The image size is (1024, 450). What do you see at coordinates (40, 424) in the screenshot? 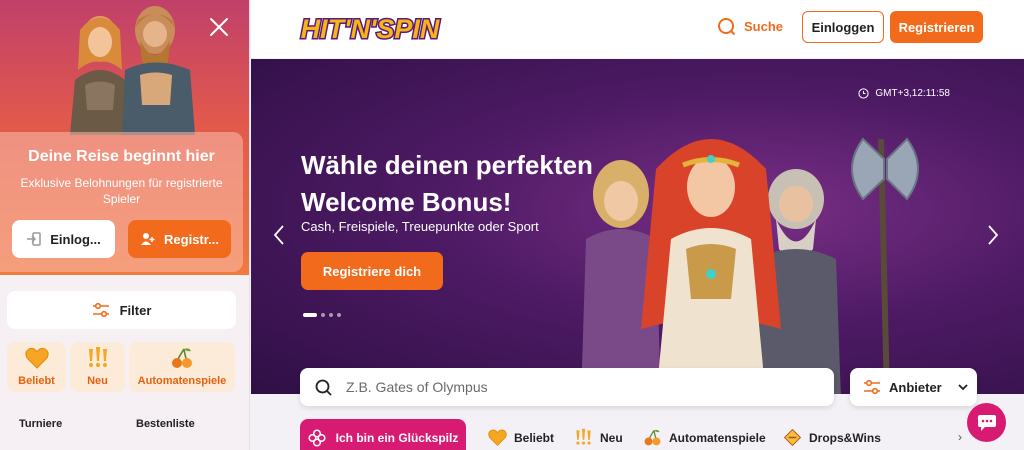
I see `sidebar-link-turniere: Turniere` at bounding box center [40, 424].